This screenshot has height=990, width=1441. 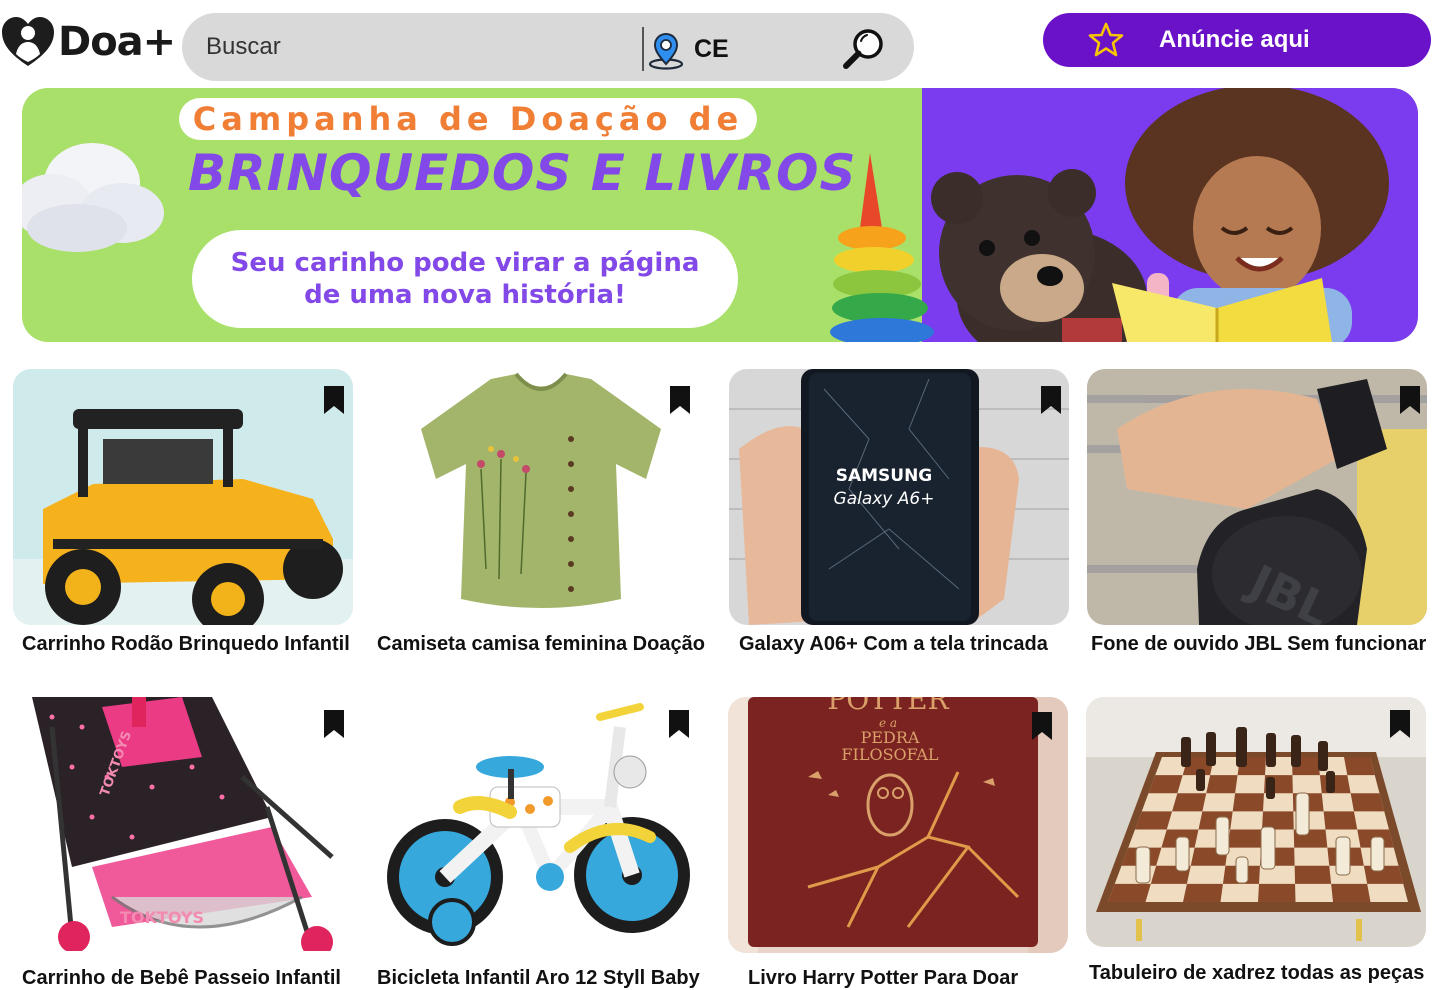 What do you see at coordinates (416, 47) in the screenshot?
I see `search-input` at bounding box center [416, 47].